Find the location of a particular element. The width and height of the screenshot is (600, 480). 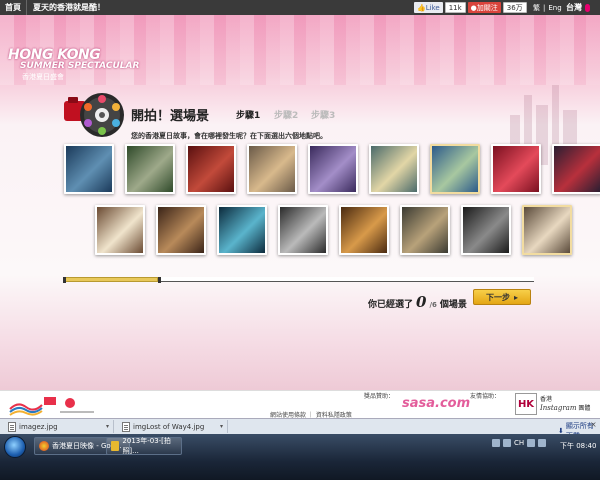

download-filename-2: imgLost of Way4.jpg is located at coordinates (169, 426).